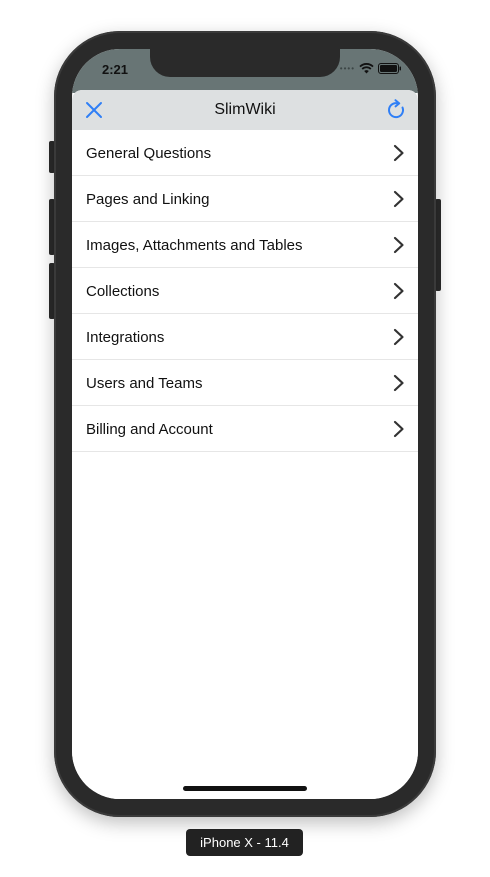 This screenshot has height=877, width=490. I want to click on list-item-images-attachments-tables: Images, Attachments and Tables, so click(245, 245).